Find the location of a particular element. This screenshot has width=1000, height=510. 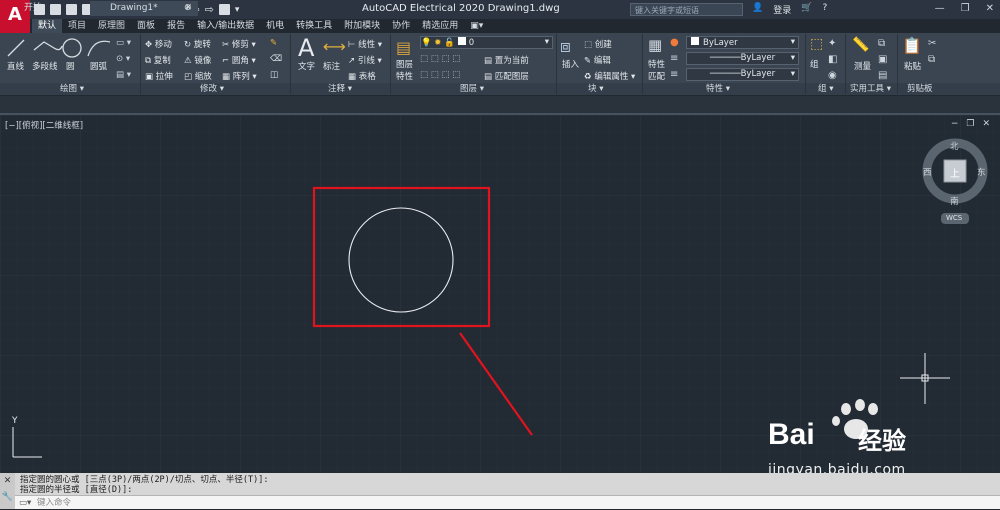

user-icon: 👤 is located at coordinates (757, 9).